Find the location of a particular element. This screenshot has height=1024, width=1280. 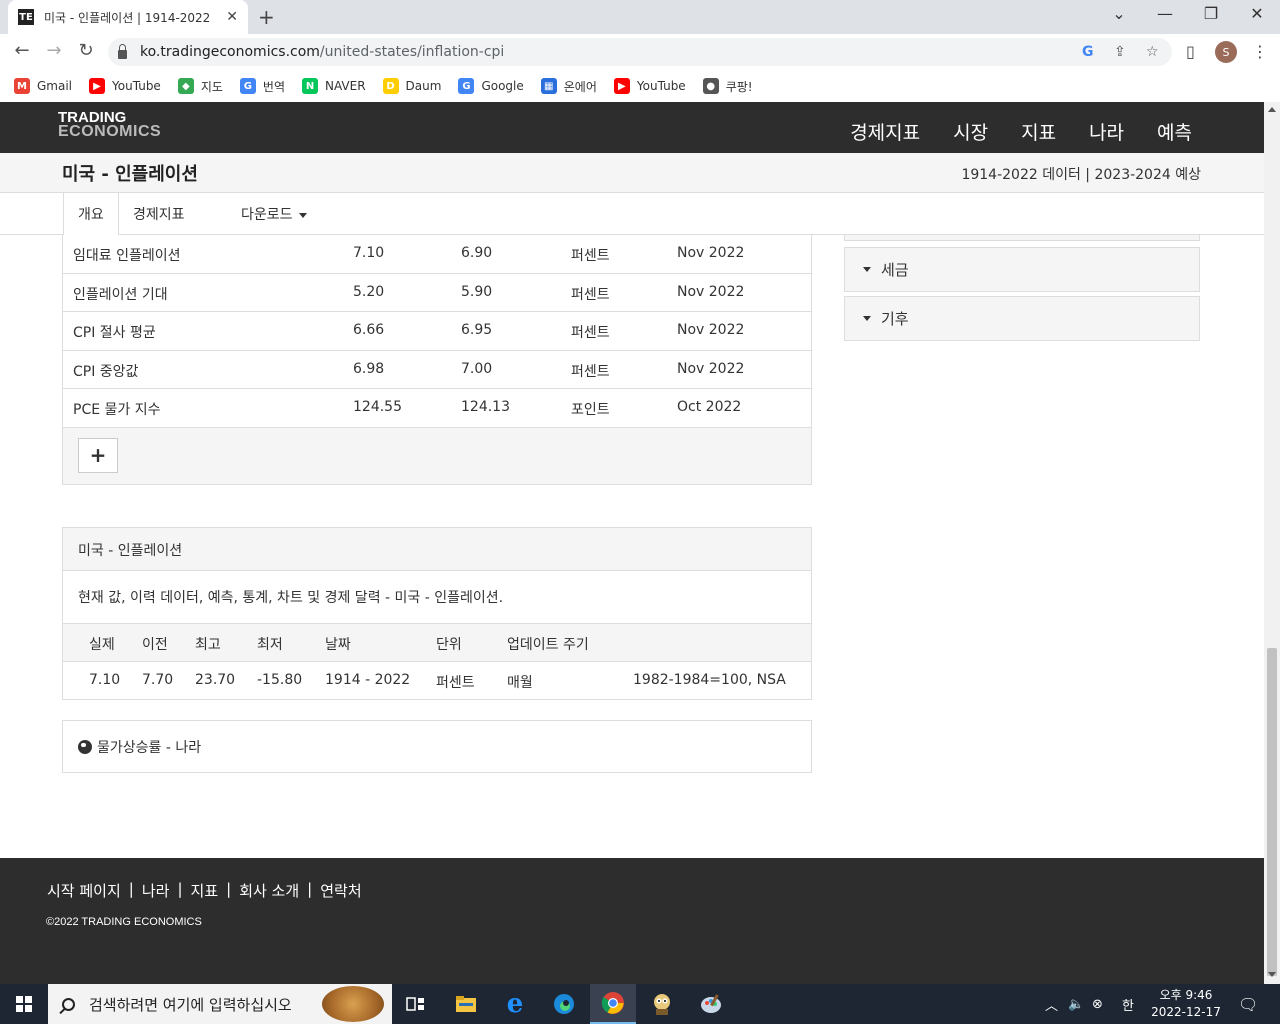

profile-avatar: S is located at coordinates (1226, 52).